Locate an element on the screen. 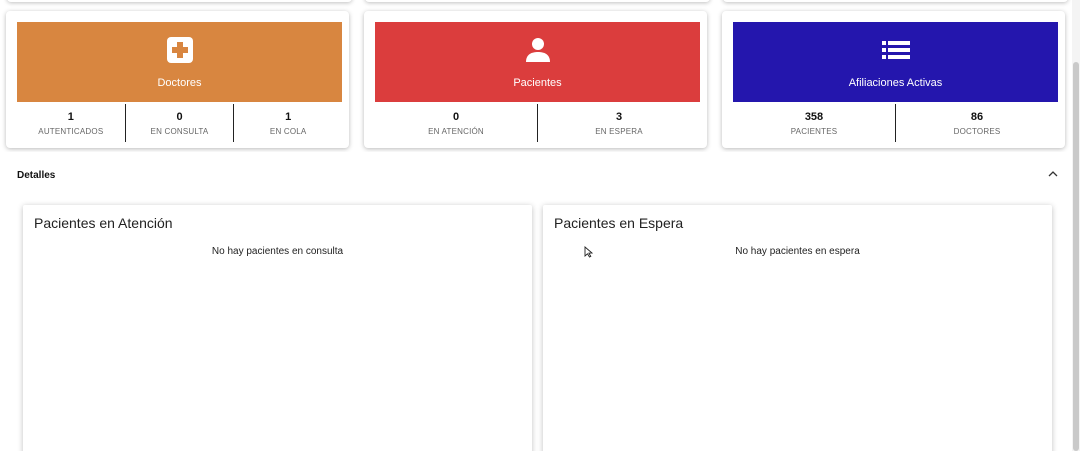 Image resolution: width=1080 pixels, height=451 pixels. mouse-cursor-icon is located at coordinates (589, 251).